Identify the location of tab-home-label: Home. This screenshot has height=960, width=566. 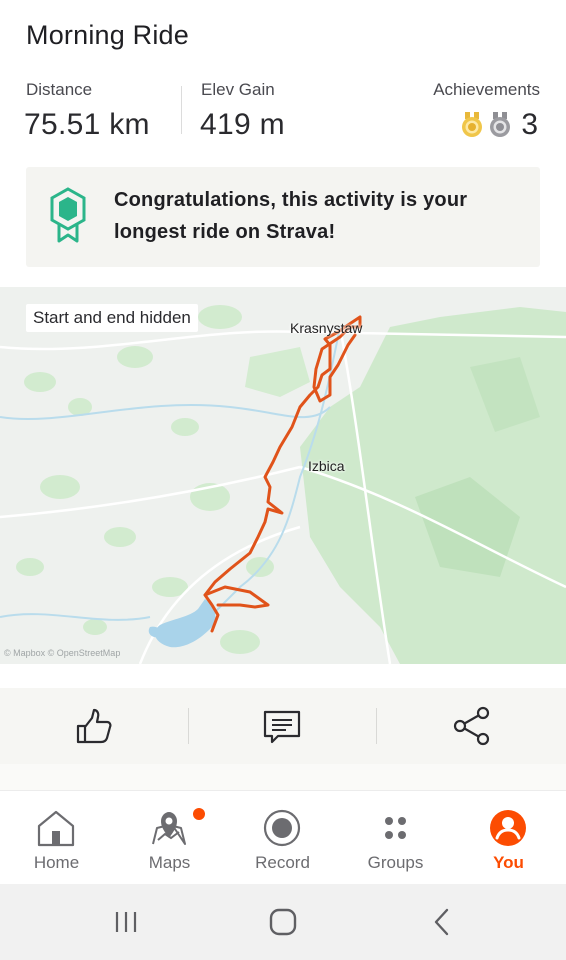
(56, 862).